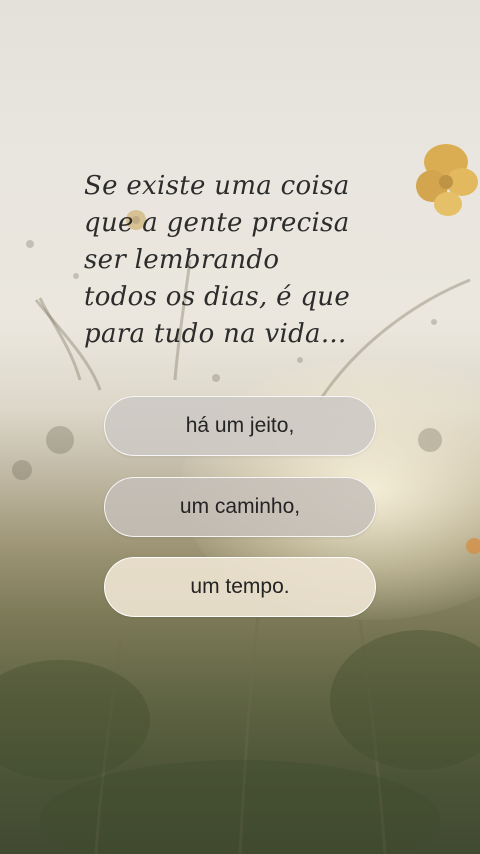  What do you see at coordinates (217, 186) in the screenshot?
I see `quote-line: Se existe uma coisa` at bounding box center [217, 186].